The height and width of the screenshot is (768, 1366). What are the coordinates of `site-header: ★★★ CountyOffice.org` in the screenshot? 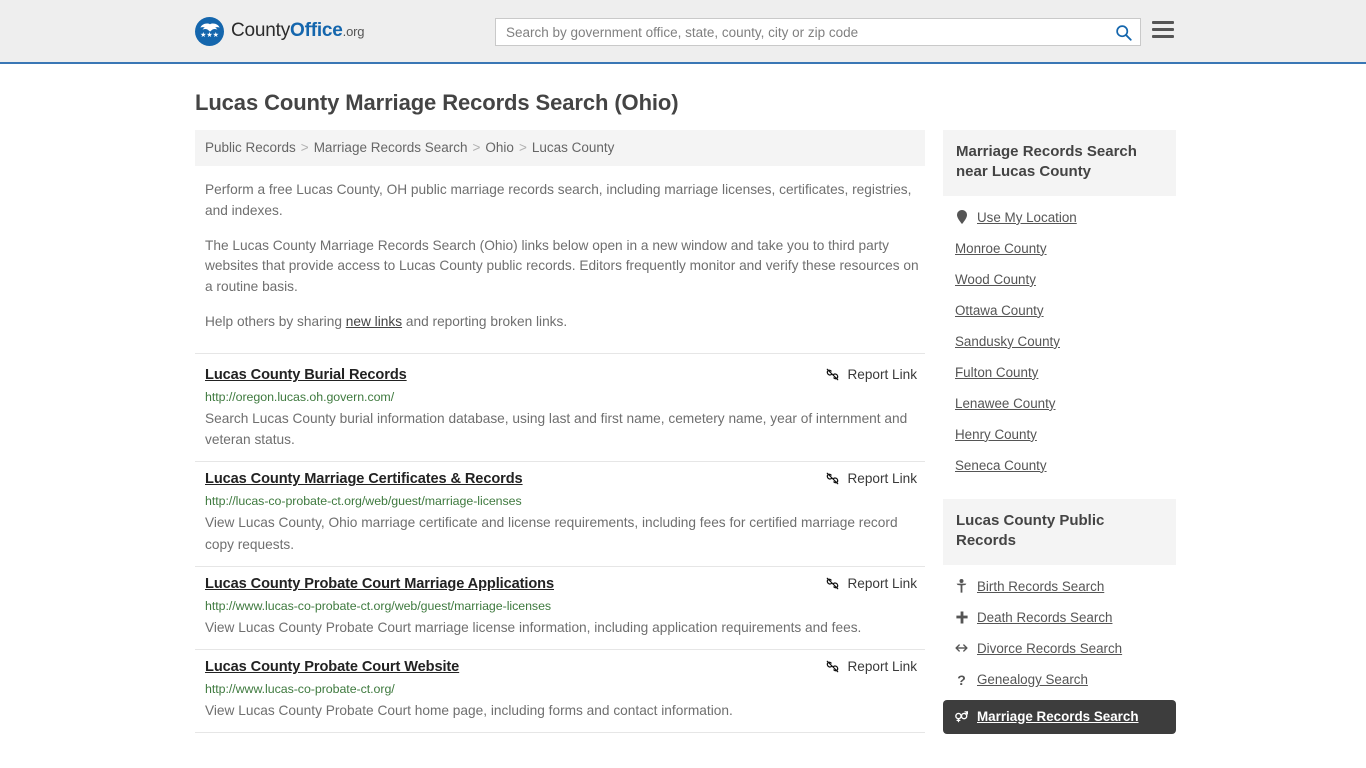 It's located at (683, 32).